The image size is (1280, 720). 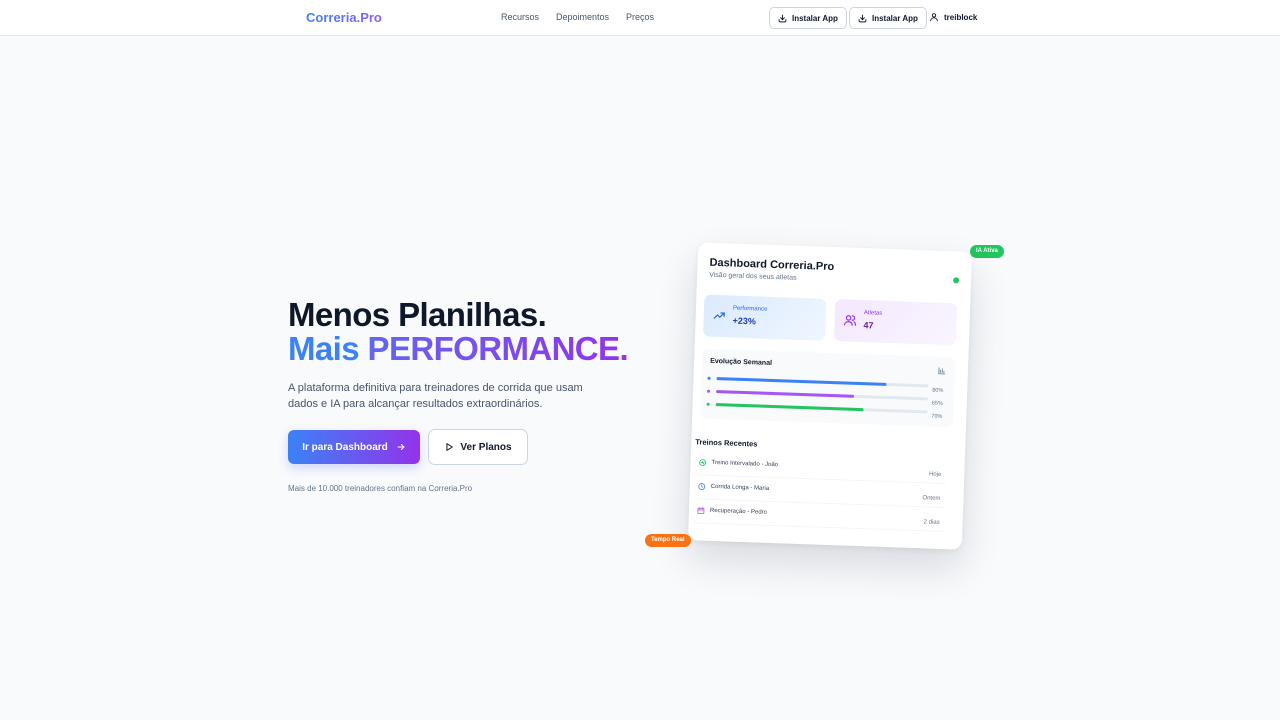 I want to click on trending-up-icon, so click(x=719, y=315).